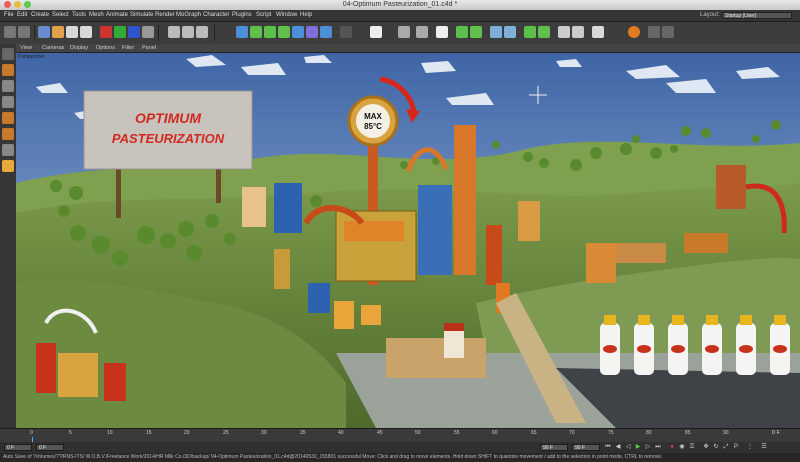  I want to click on max-frame-field: 90 F, so click(586, 447).